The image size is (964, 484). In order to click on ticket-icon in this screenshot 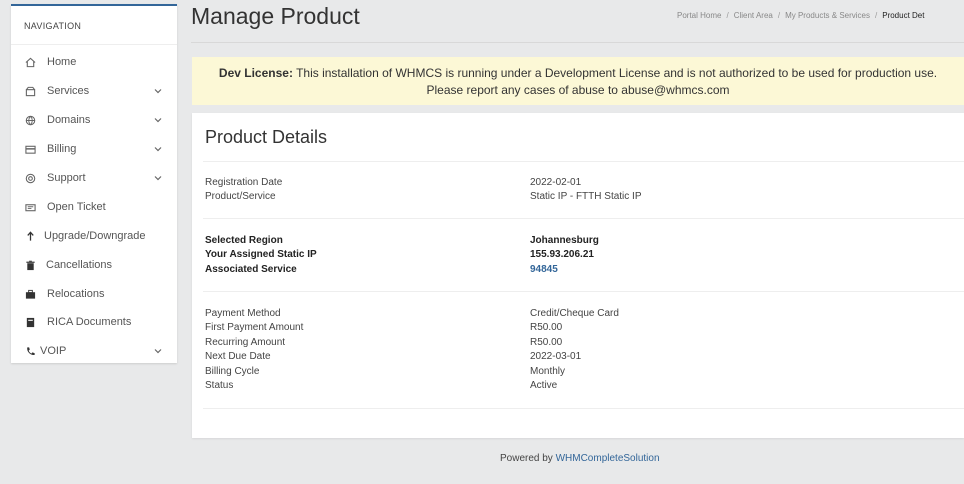, I will do `click(30, 207)`.